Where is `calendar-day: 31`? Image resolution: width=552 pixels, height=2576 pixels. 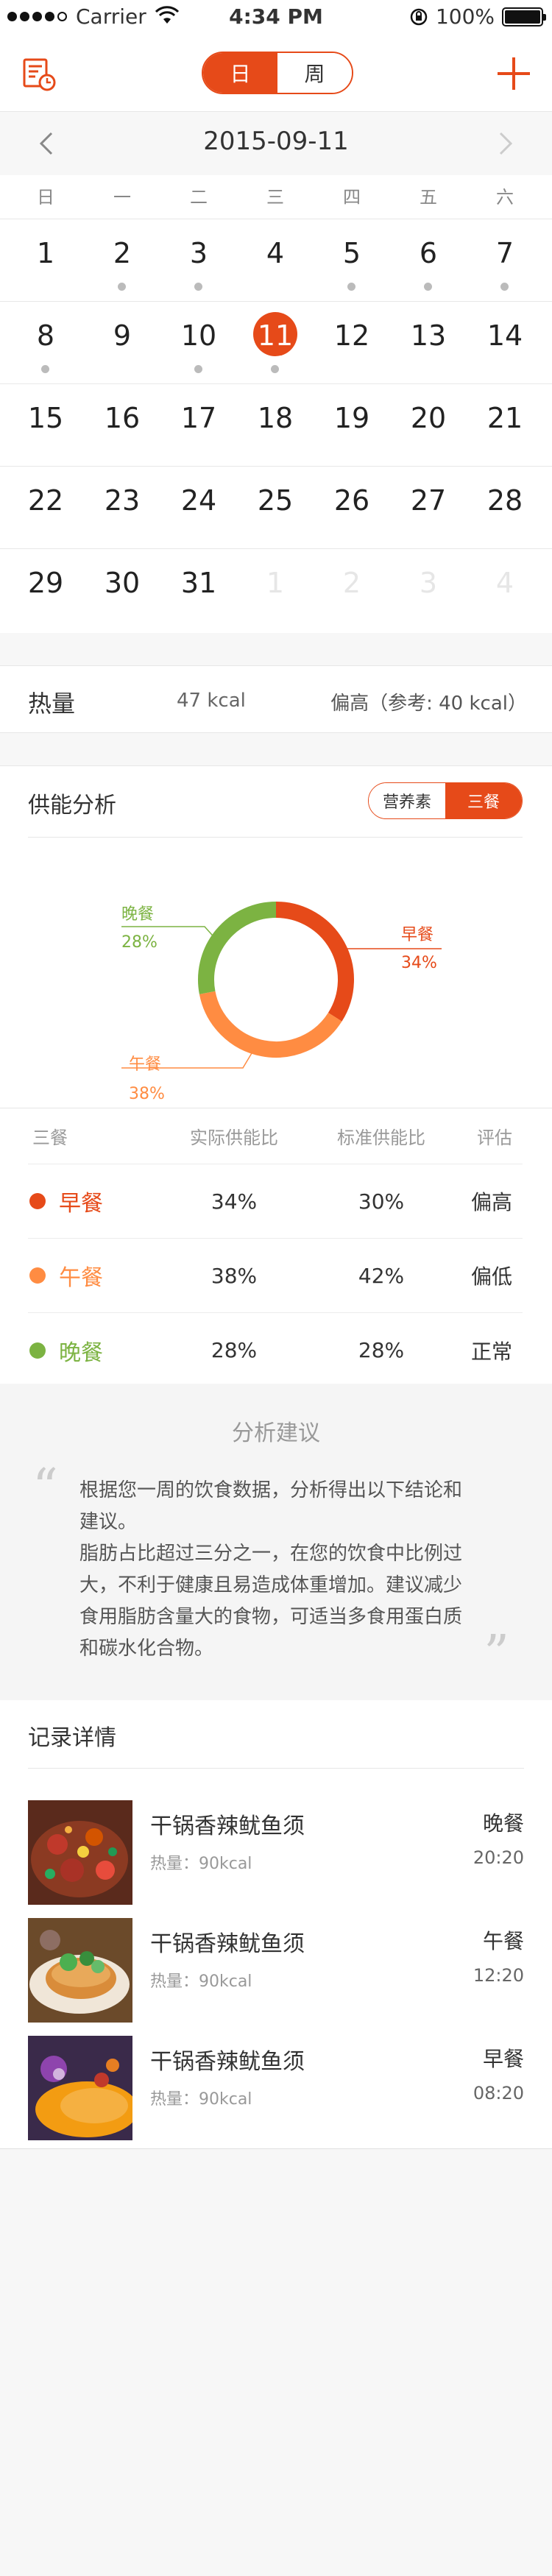
calendar-day: 31 is located at coordinates (198, 590).